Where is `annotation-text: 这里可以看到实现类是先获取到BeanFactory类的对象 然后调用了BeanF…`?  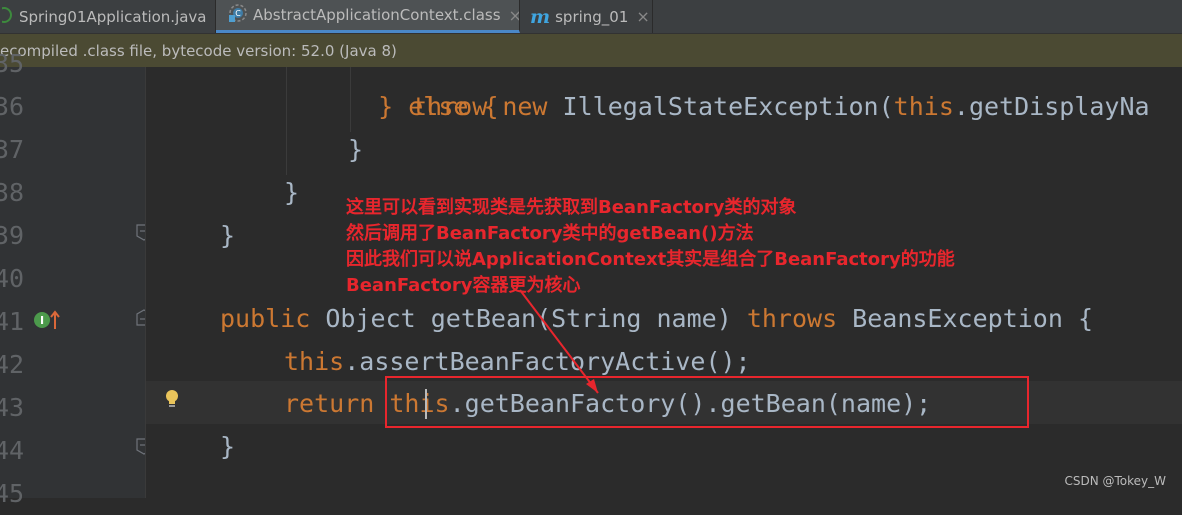
annotation-text: 这里可以看到实现类是先获取到BeanFactory类的对象 然后调用了BeanF… is located at coordinates (650, 247).